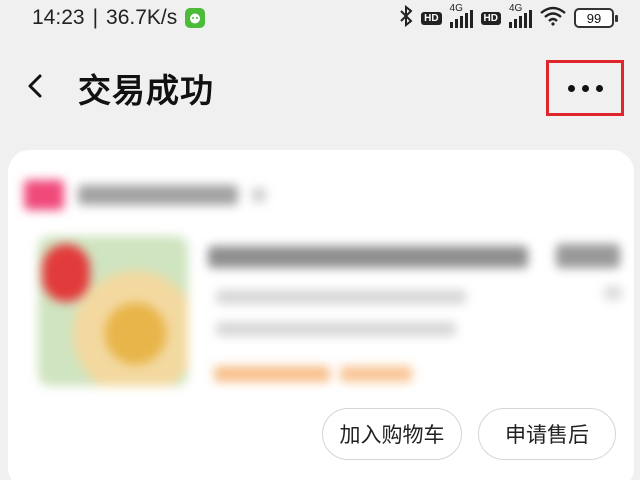  Describe the element at coordinates (44, 195) in the screenshot. I see `shop-logo` at that location.